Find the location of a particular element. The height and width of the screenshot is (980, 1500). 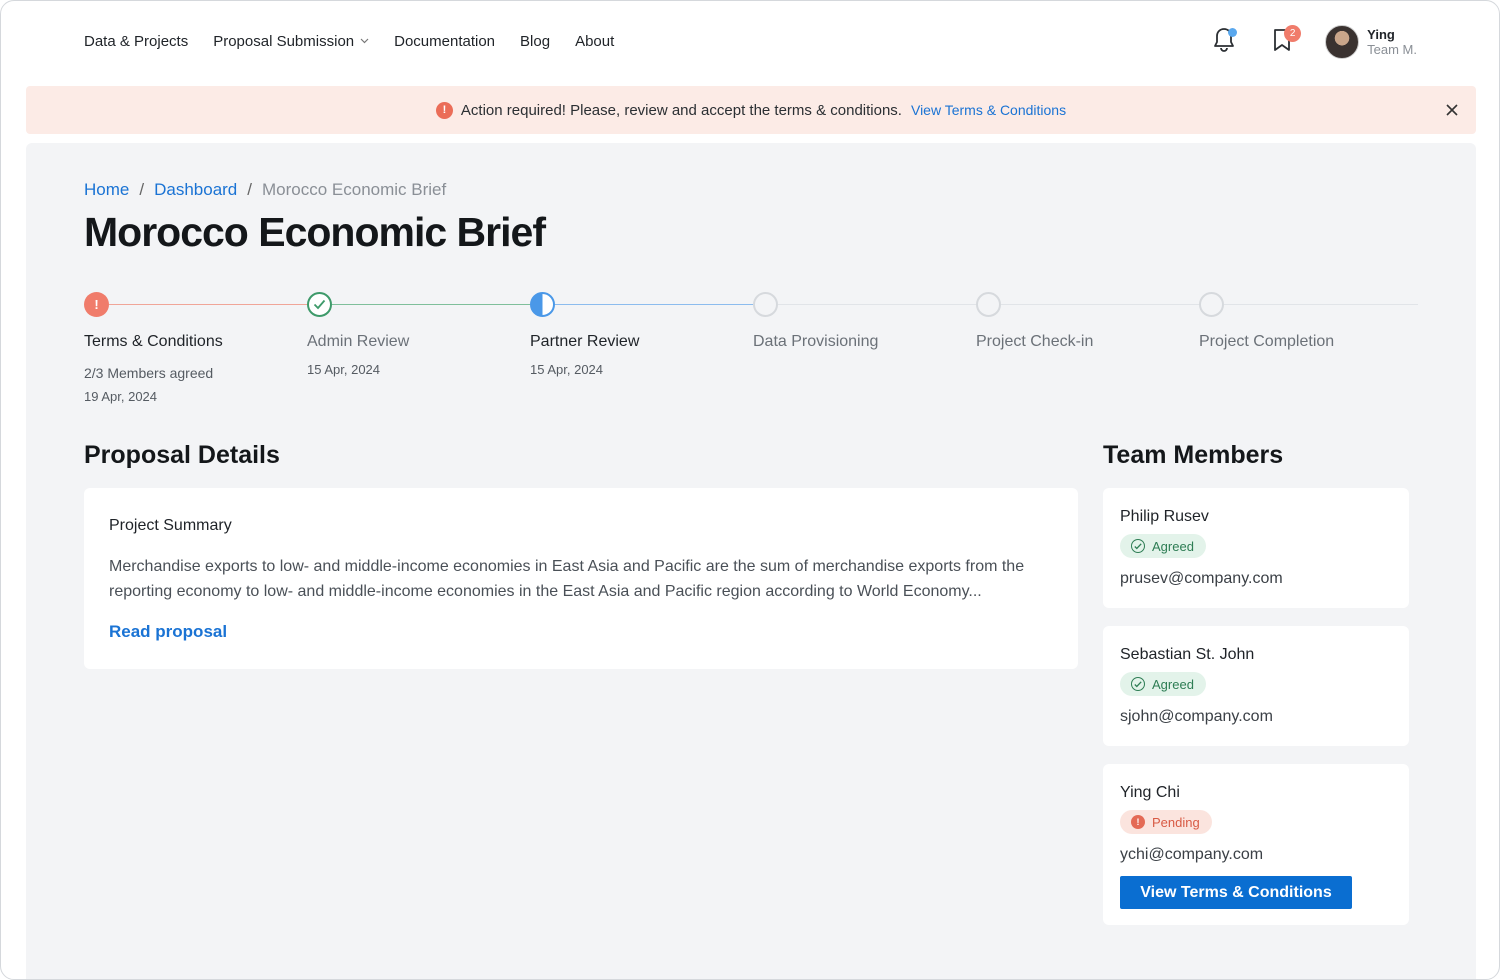

error-icon: ! is located at coordinates (96, 304).